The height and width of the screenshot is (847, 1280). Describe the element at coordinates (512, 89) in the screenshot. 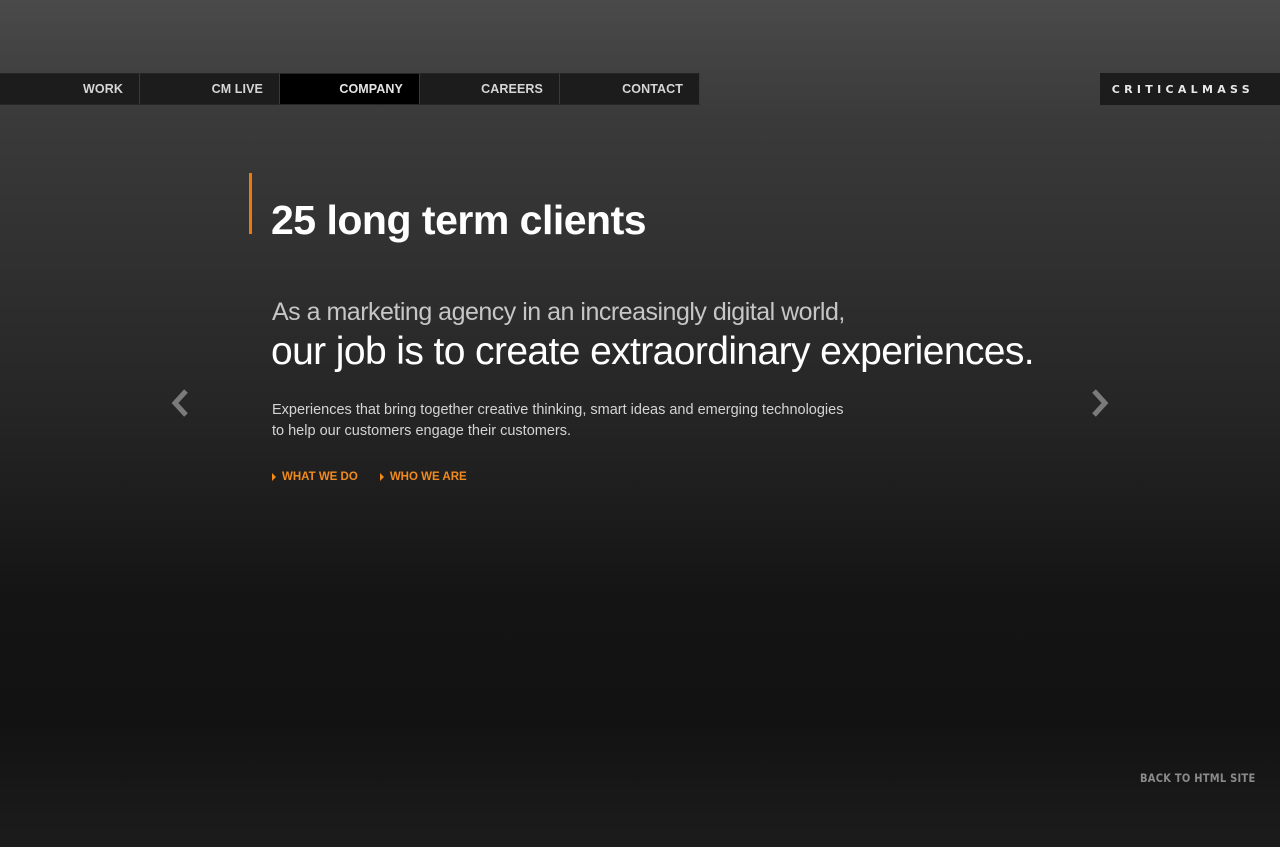

I see `nav-item-label: CAREERS` at that location.